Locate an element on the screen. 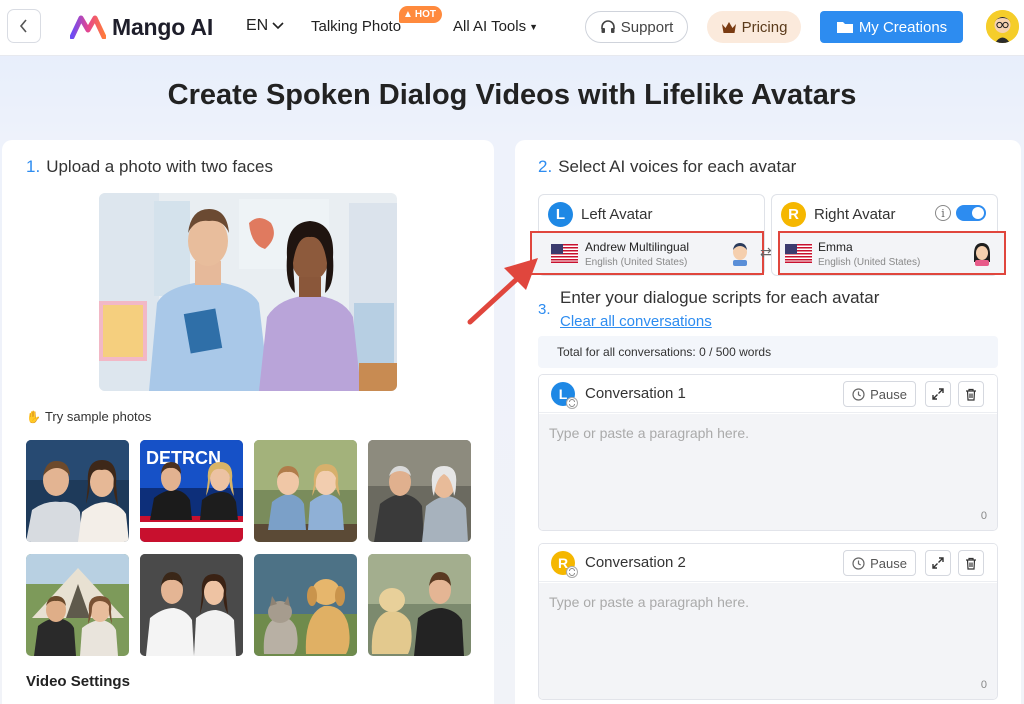  left-avatar-header: L Left Avatar is located at coordinates (600, 214).